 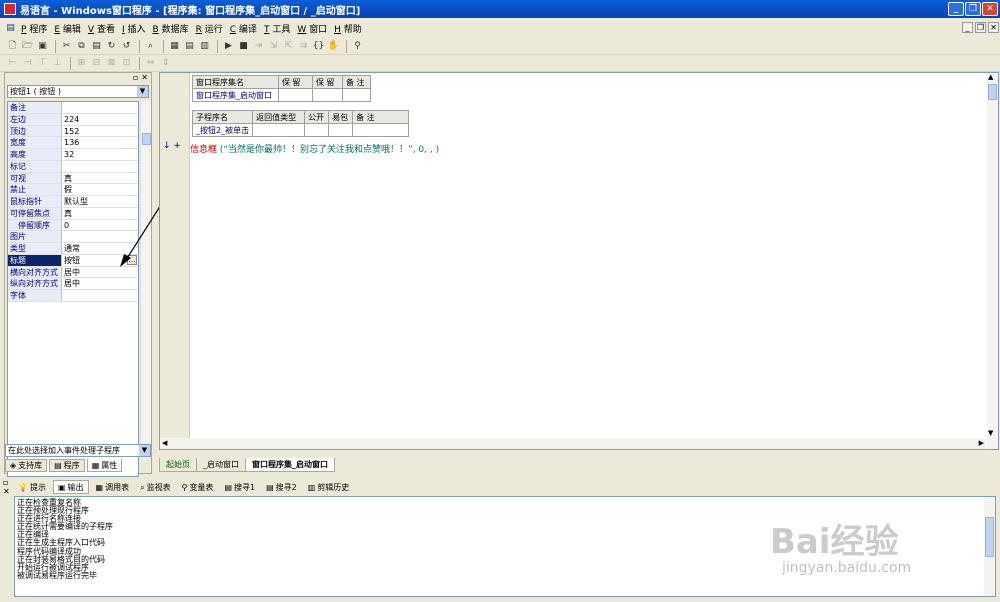 What do you see at coordinates (111, 46) in the screenshot?
I see `redo-icon: ↻` at bounding box center [111, 46].